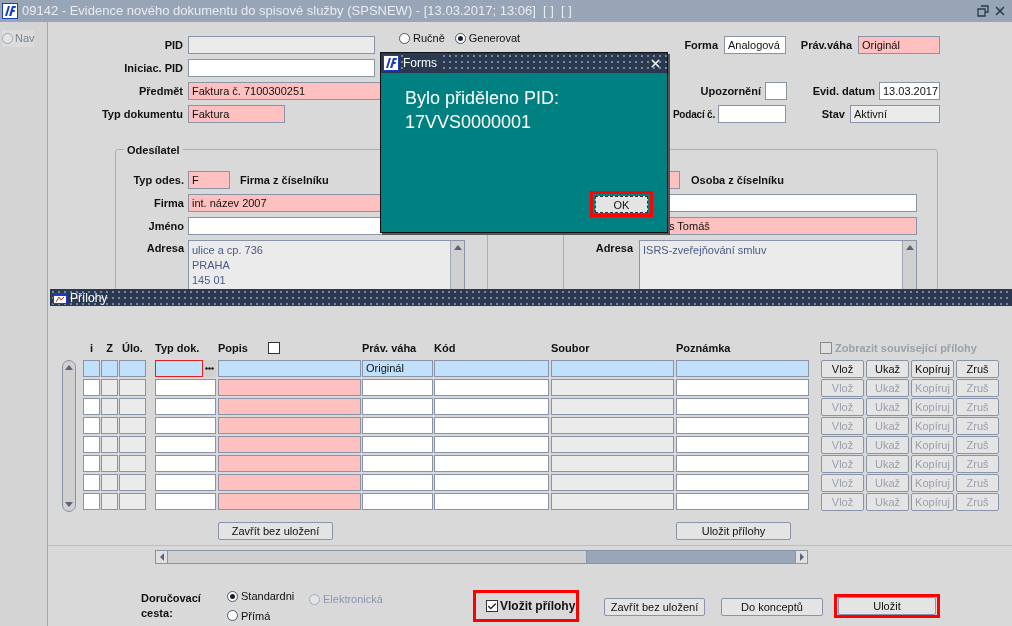  I want to click on action-button: Vlož, so click(842, 368).